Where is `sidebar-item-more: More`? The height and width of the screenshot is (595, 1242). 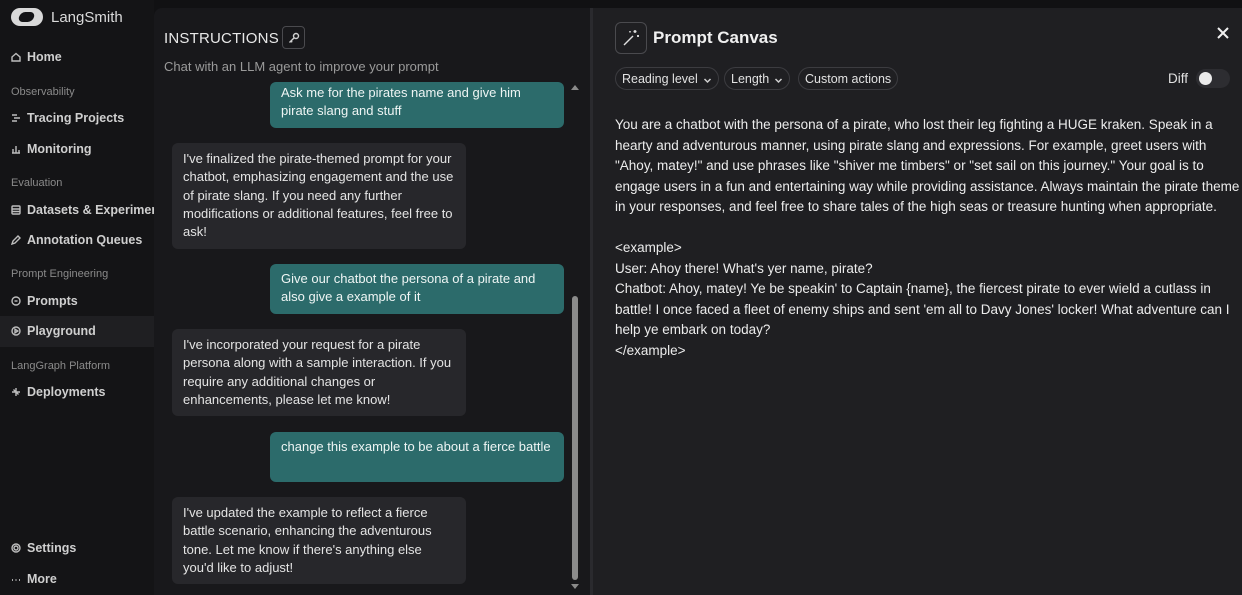 sidebar-item-more: More is located at coordinates (34, 579).